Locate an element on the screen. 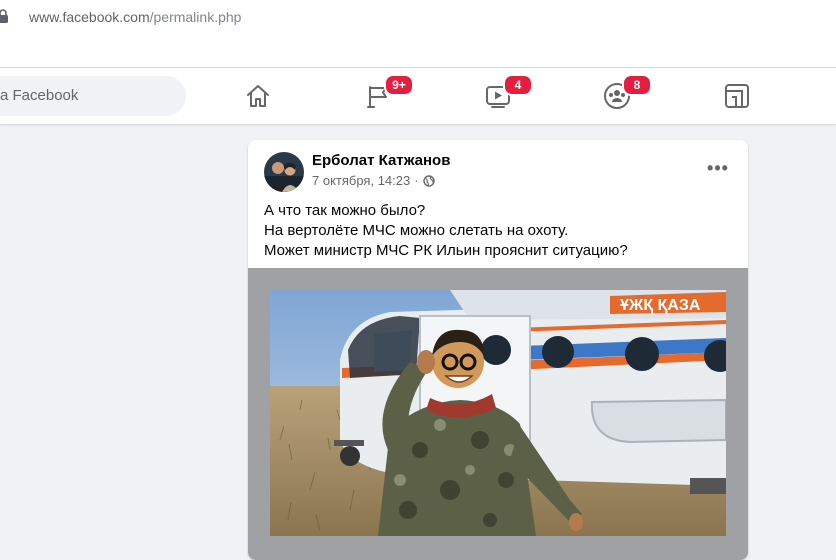  post-line: А что так можно было? is located at coordinates (345, 210).